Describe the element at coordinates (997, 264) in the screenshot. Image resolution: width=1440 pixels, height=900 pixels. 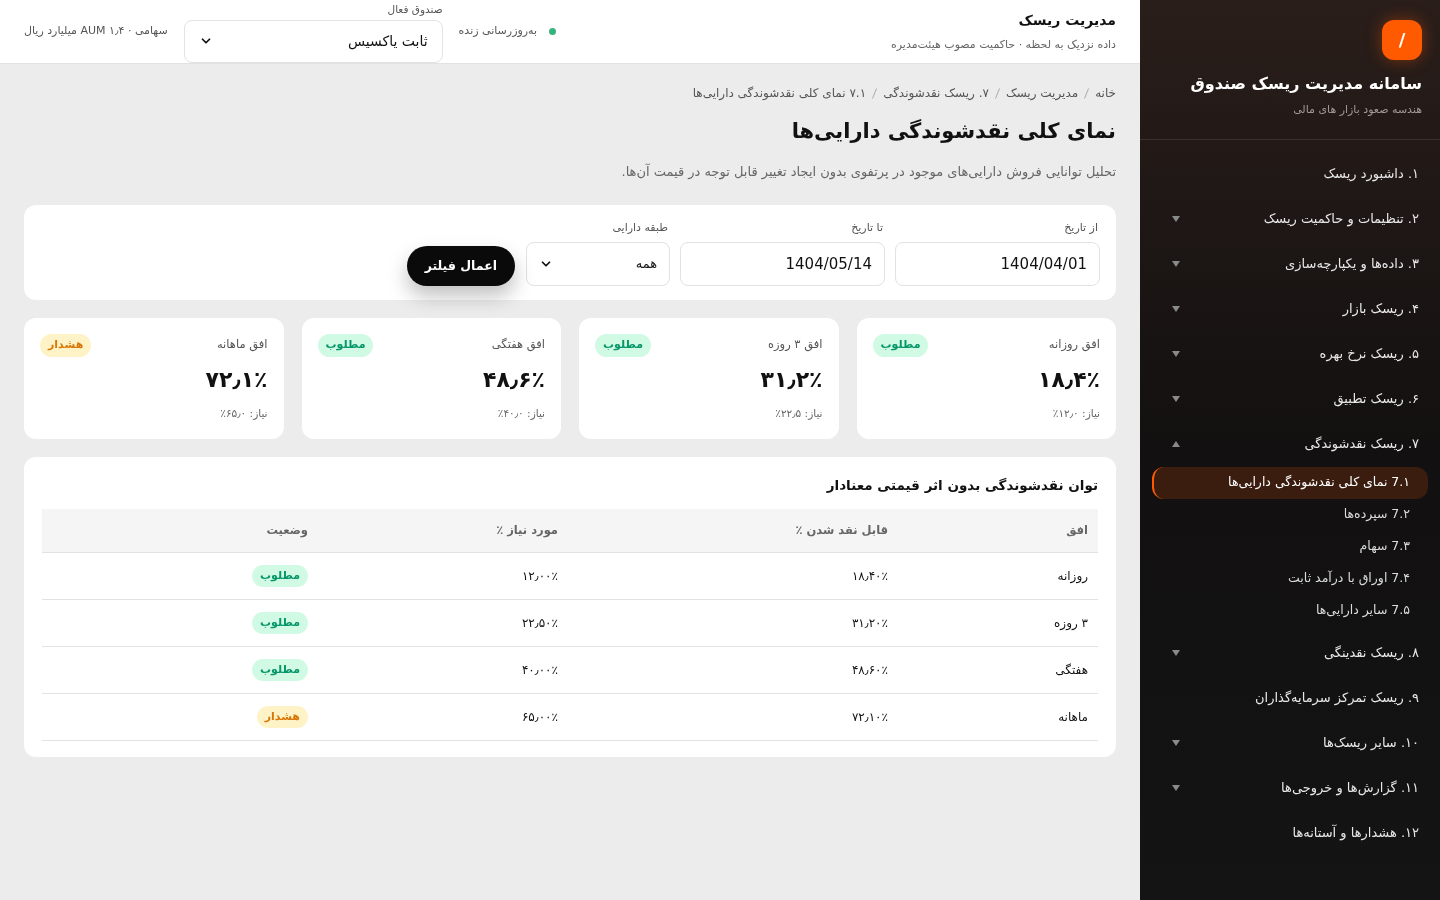
I see `date-field: 1404/04/01` at that location.